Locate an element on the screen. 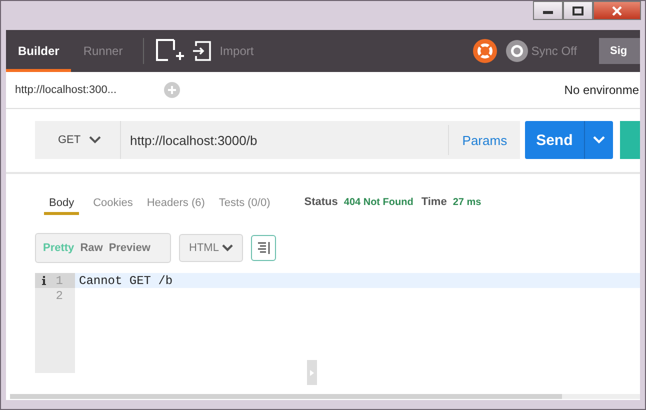 The width and height of the screenshot is (646, 410). new-tab-icon is located at coordinates (169, 51).